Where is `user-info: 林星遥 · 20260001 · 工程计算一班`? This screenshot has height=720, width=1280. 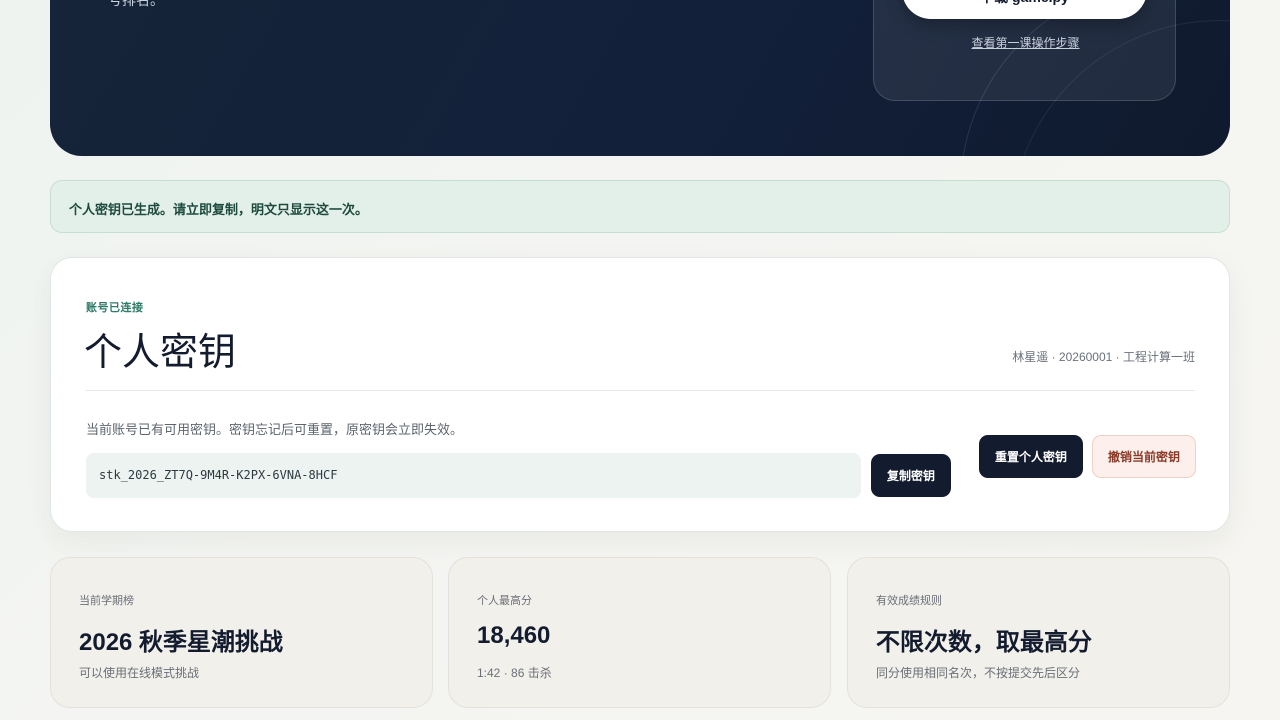
user-info: 林星遥 · 20260001 · 工程计算一班 is located at coordinates (1103, 357).